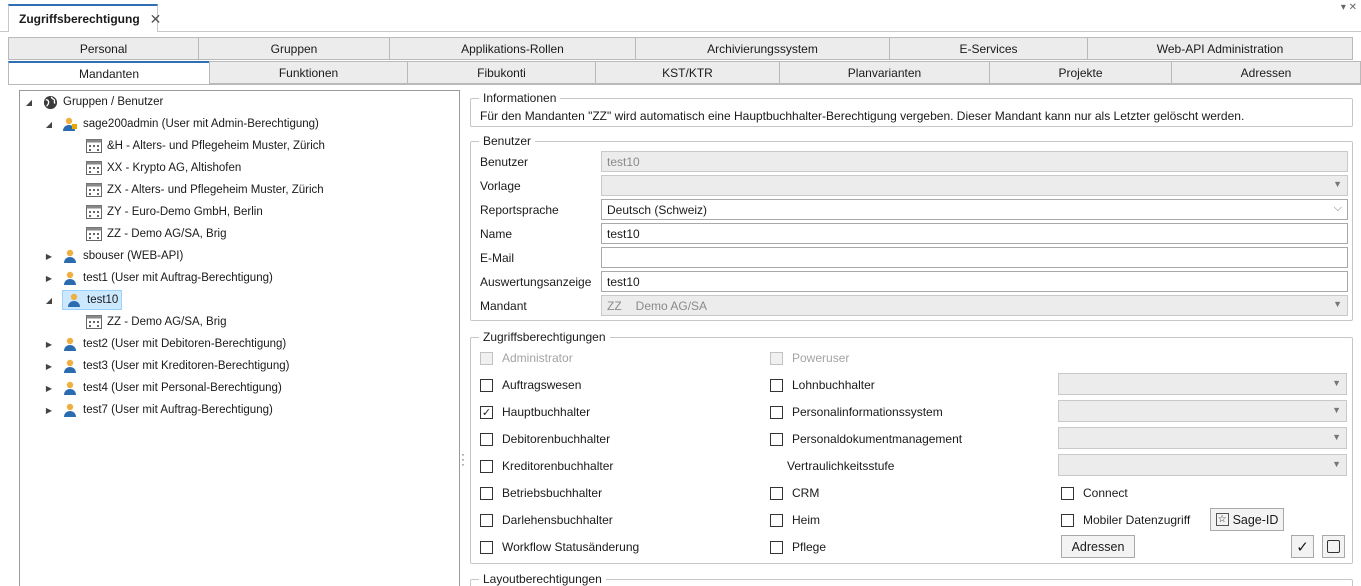 The height and width of the screenshot is (586, 1361). What do you see at coordinates (571, 547) in the screenshot?
I see `checkbox-label: Workflow Statusänderung` at bounding box center [571, 547].